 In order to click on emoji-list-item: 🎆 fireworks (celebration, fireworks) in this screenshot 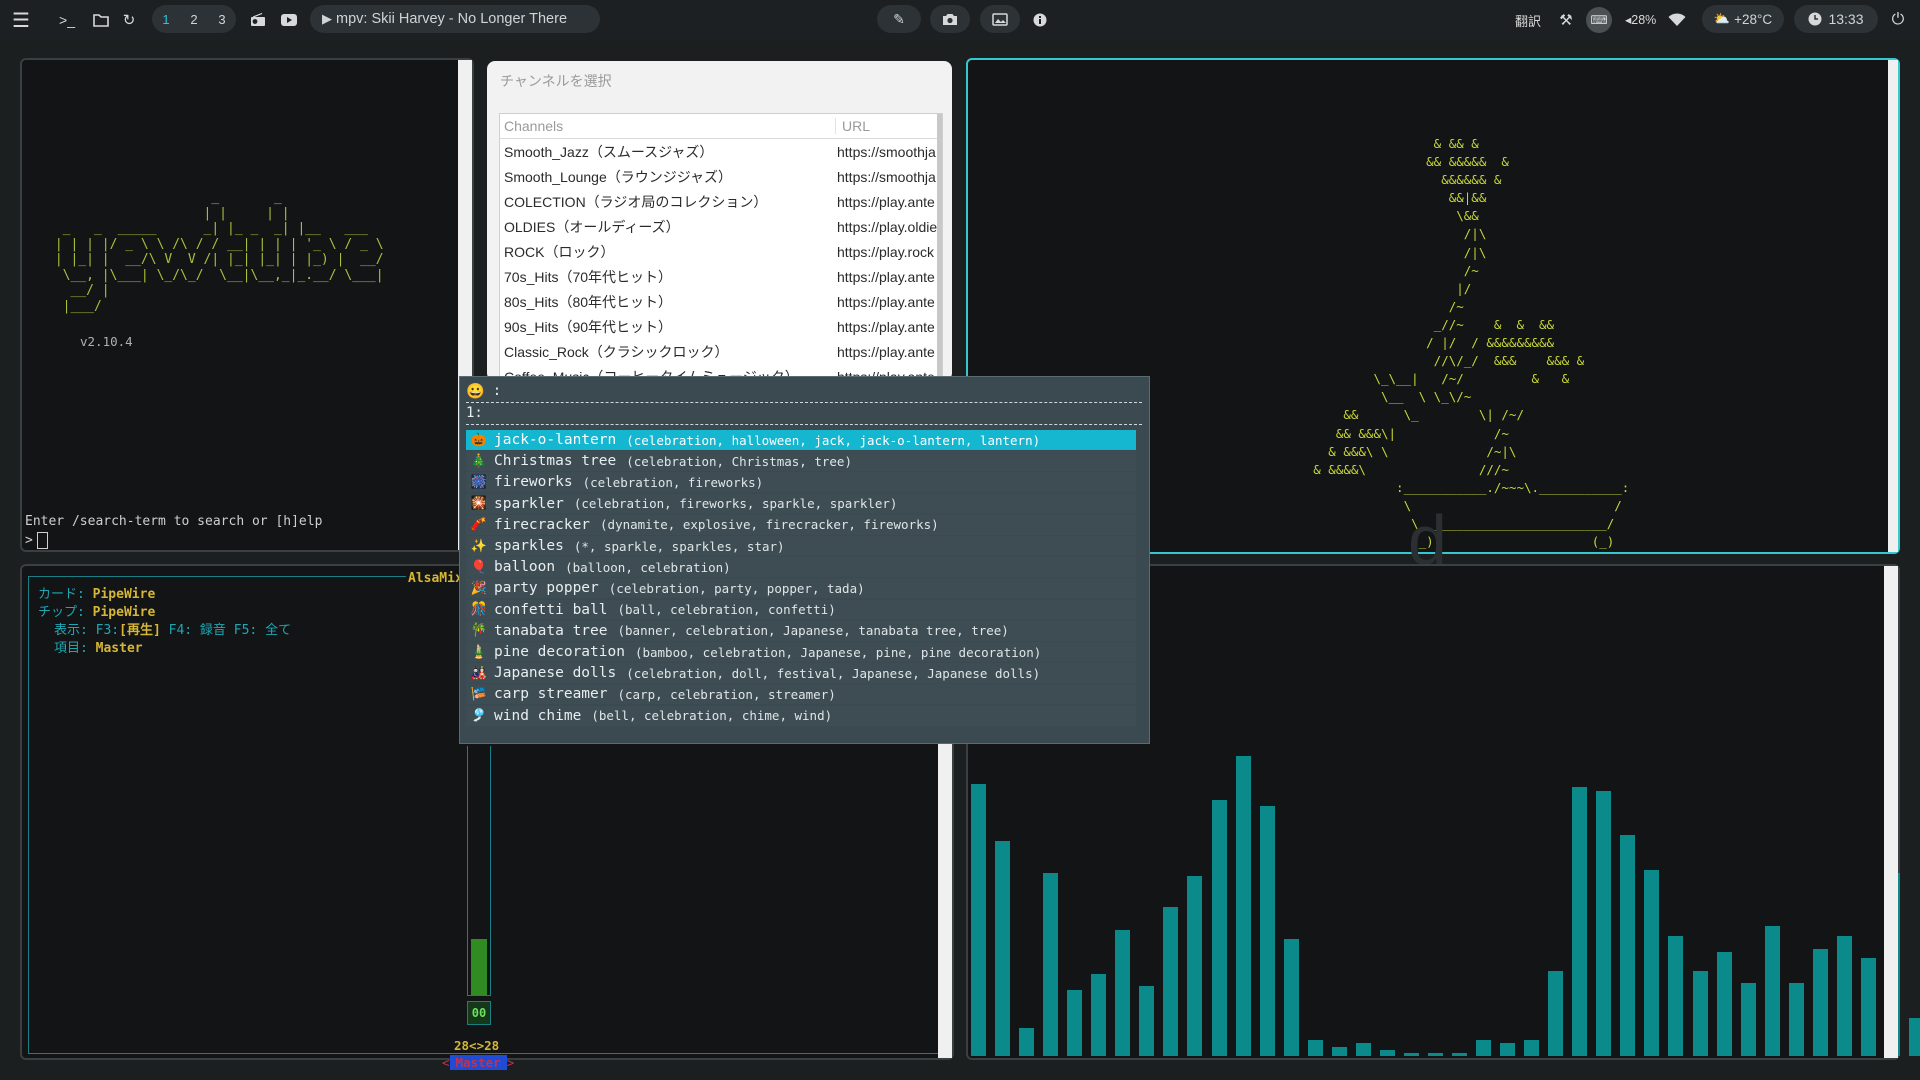, I will do `click(801, 482)`.